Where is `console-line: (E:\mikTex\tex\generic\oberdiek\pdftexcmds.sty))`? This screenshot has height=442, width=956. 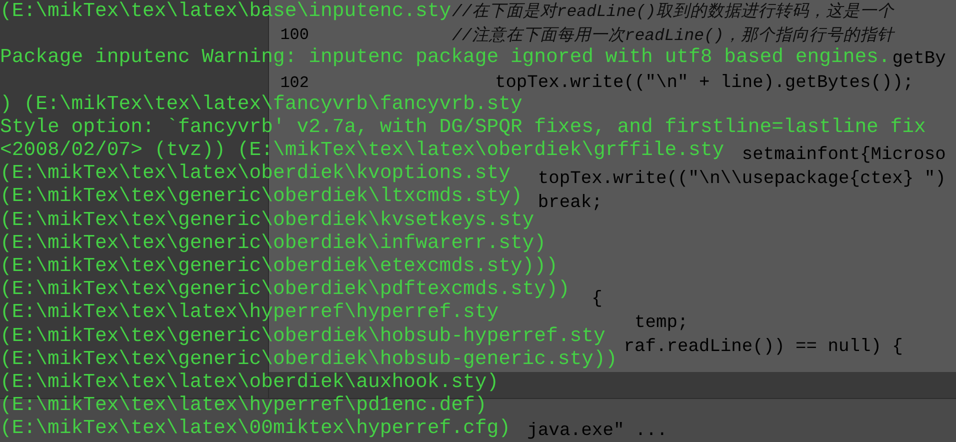
console-line: (E:\mikTex\tex\generic\oberdiek\pdftexcmds.sty)) is located at coordinates (285, 289).